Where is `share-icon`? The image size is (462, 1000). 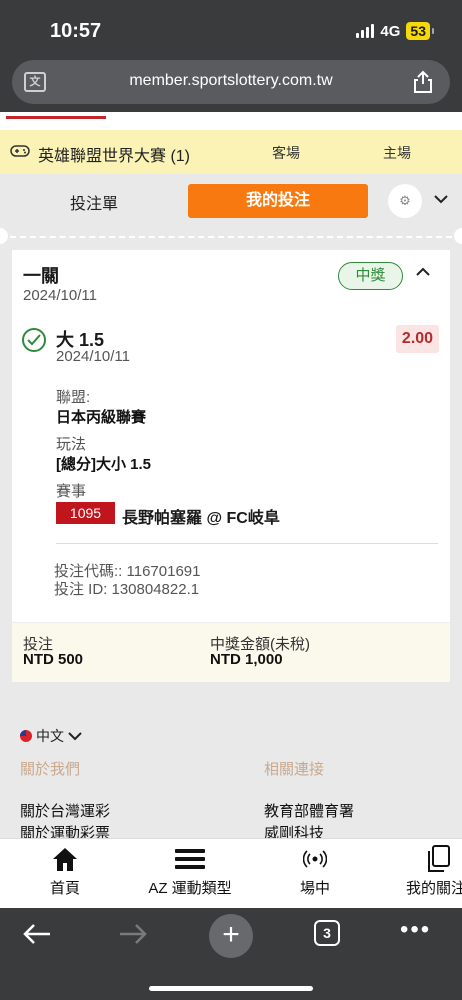 share-icon is located at coordinates (423, 82).